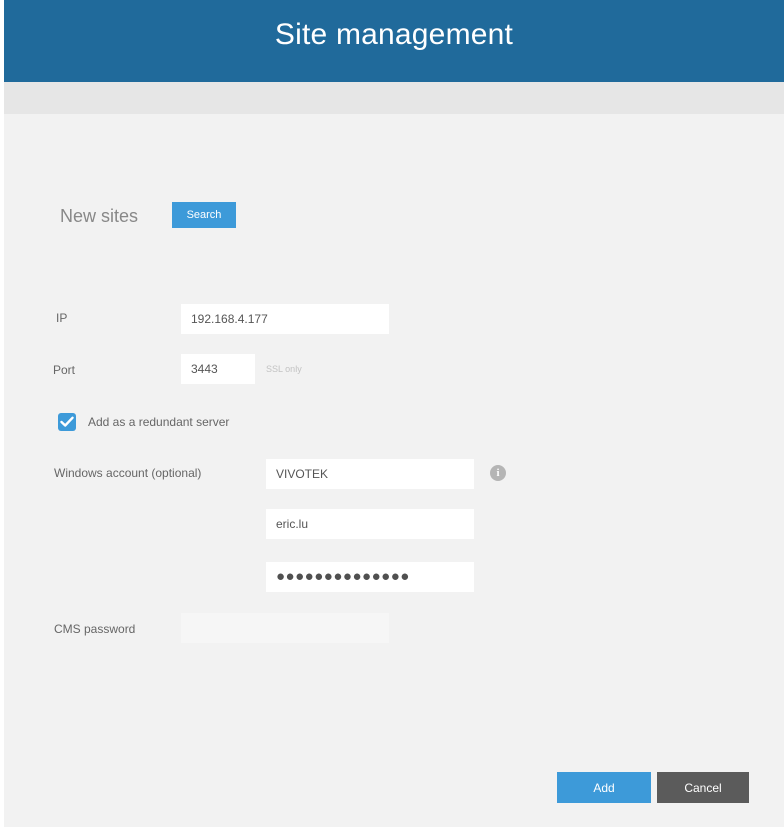 The width and height of the screenshot is (784, 827). Describe the element at coordinates (204, 215) in the screenshot. I see `search-button: Search` at that location.